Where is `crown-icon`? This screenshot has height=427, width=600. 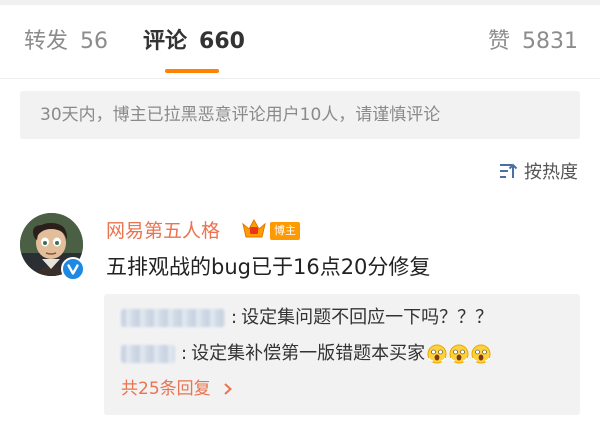 crown-icon is located at coordinates (254, 228).